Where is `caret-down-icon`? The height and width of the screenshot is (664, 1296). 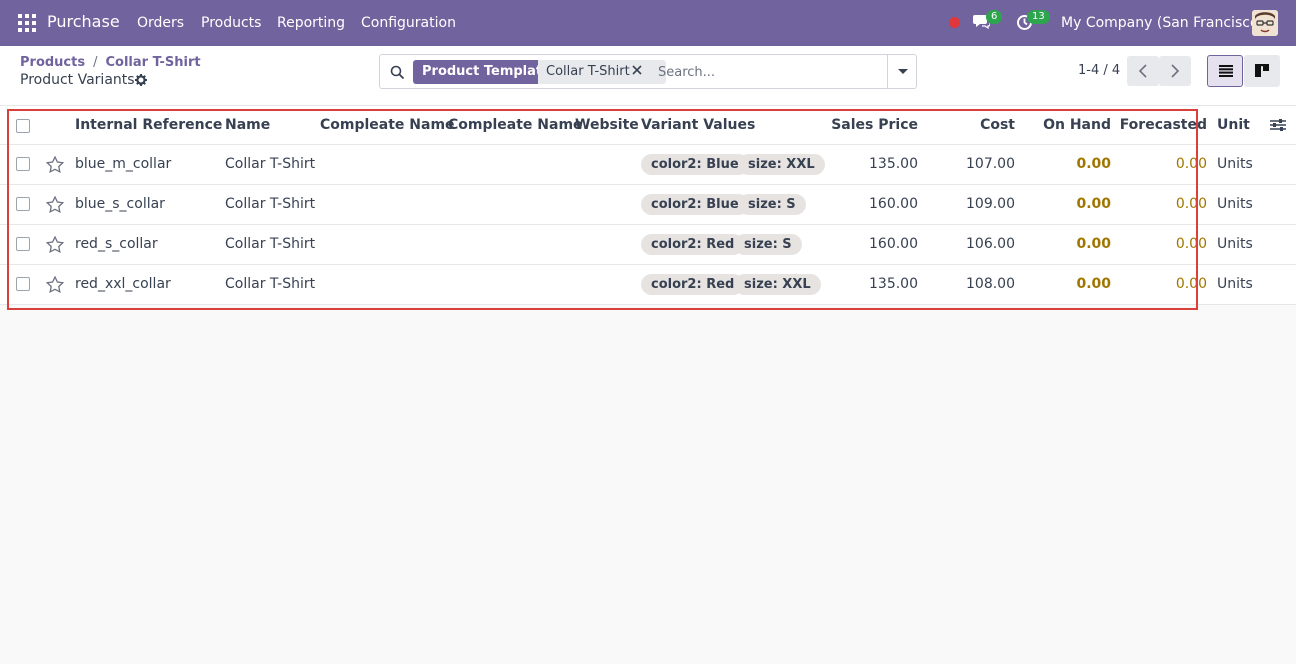
caret-down-icon is located at coordinates (903, 71).